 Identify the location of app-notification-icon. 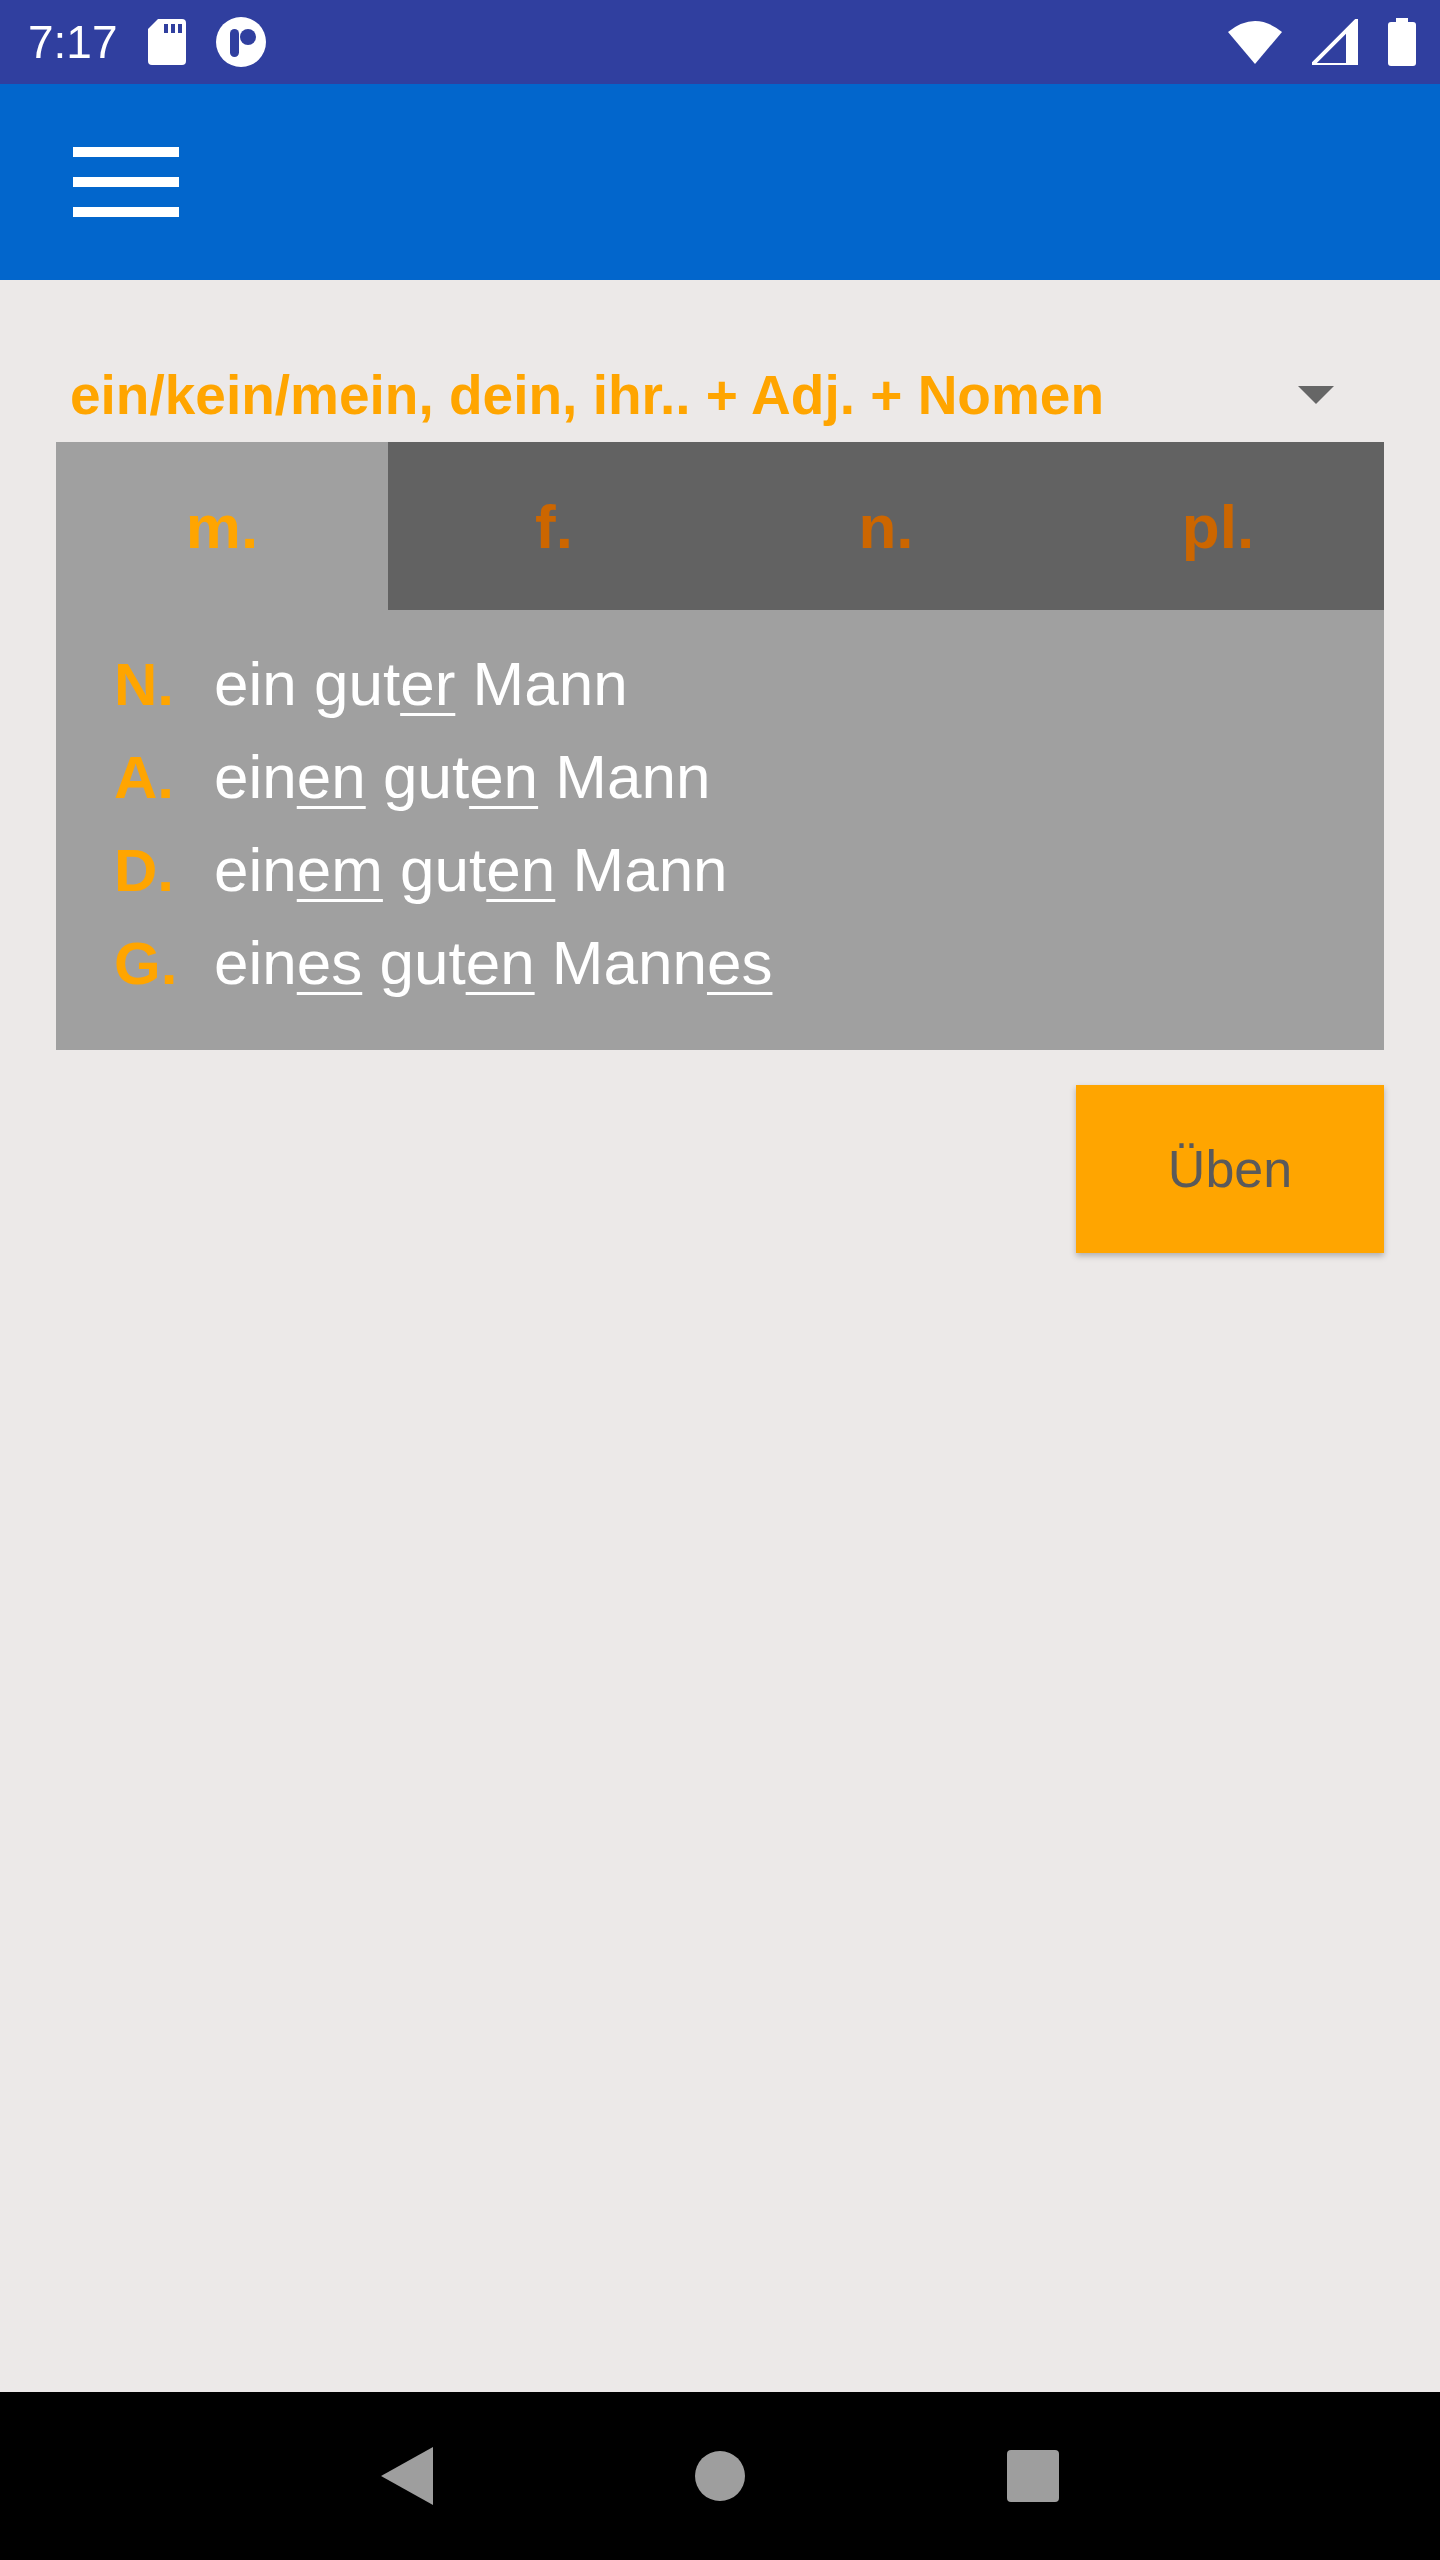
(240, 42).